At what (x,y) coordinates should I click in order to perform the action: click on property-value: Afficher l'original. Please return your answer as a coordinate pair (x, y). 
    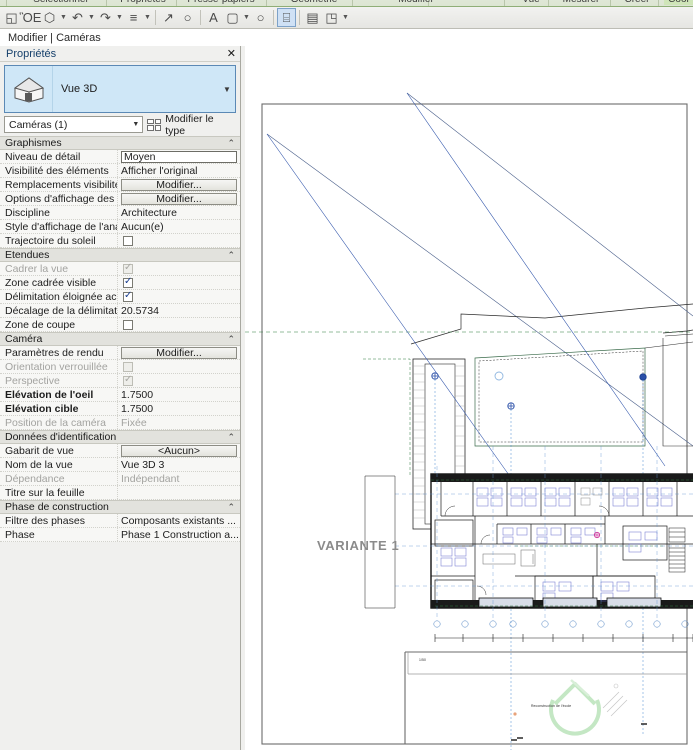
    Looking at the image, I should click on (179, 170).